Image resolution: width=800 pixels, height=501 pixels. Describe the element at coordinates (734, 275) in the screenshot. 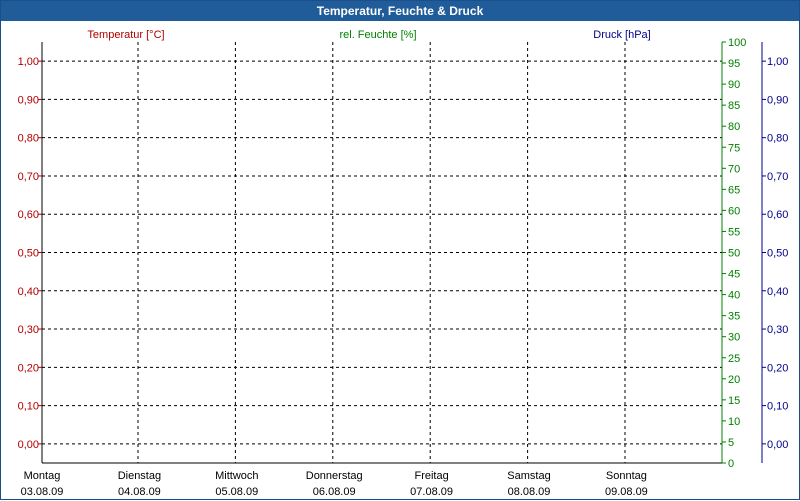

I see `humidity-tick-label: 45` at that location.